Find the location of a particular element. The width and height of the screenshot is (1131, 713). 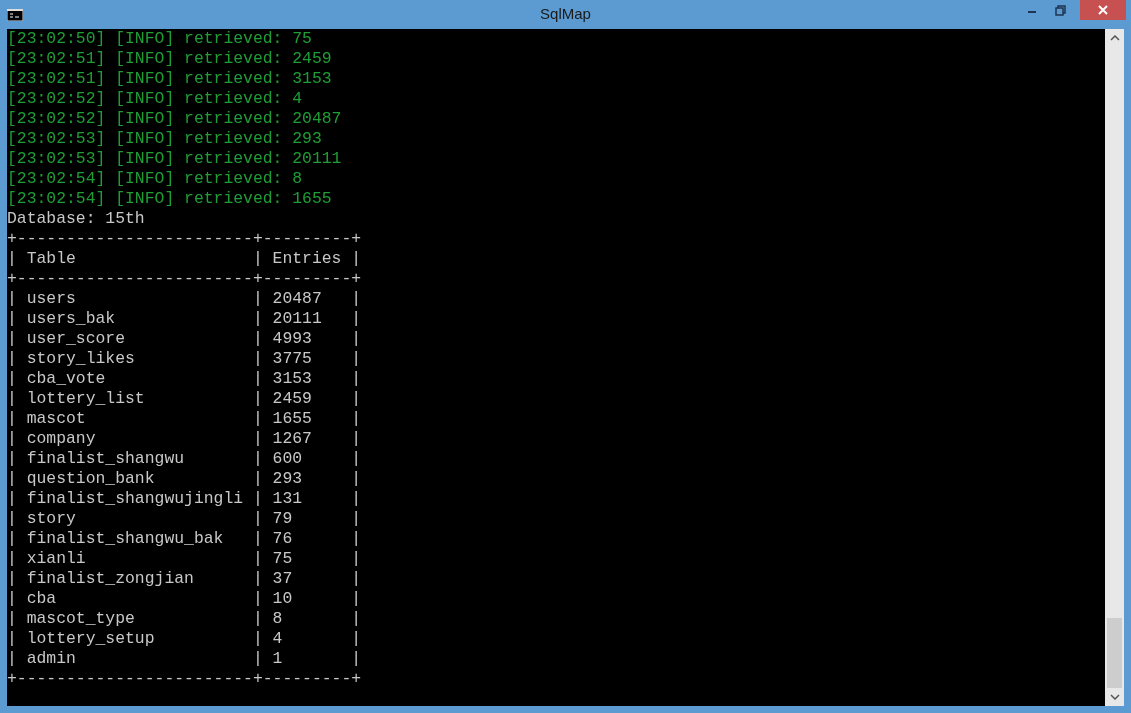

console-line: | lottery_setup | 4 | is located at coordinates (184, 639).